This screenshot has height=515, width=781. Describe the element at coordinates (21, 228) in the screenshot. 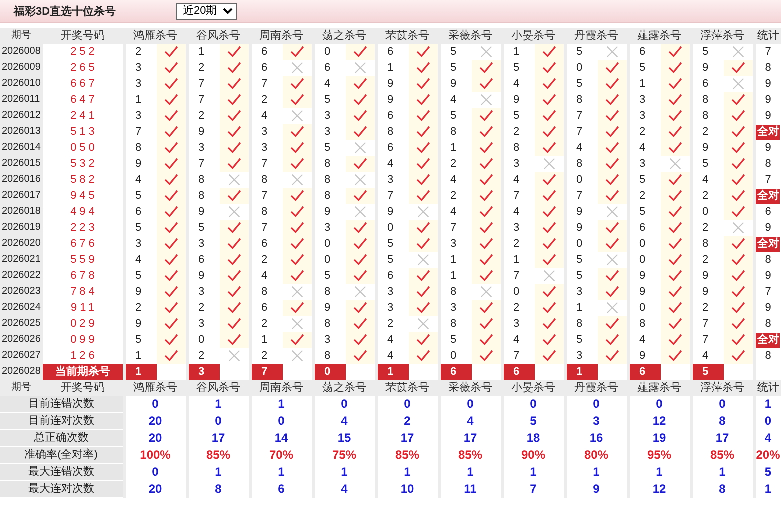

I see `period-cell: 2026019` at that location.